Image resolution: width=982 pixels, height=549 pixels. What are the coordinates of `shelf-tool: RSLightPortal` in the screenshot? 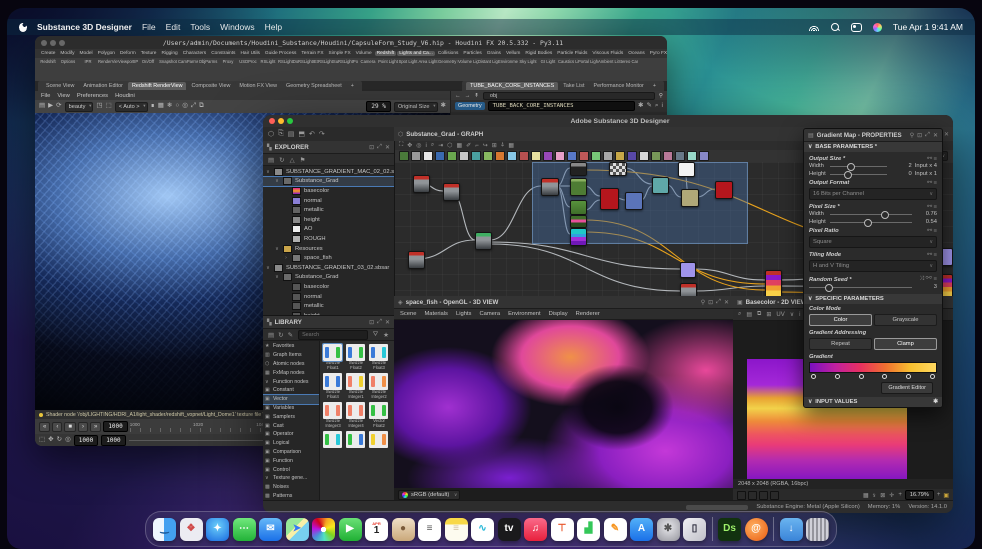 It's located at (348, 62).